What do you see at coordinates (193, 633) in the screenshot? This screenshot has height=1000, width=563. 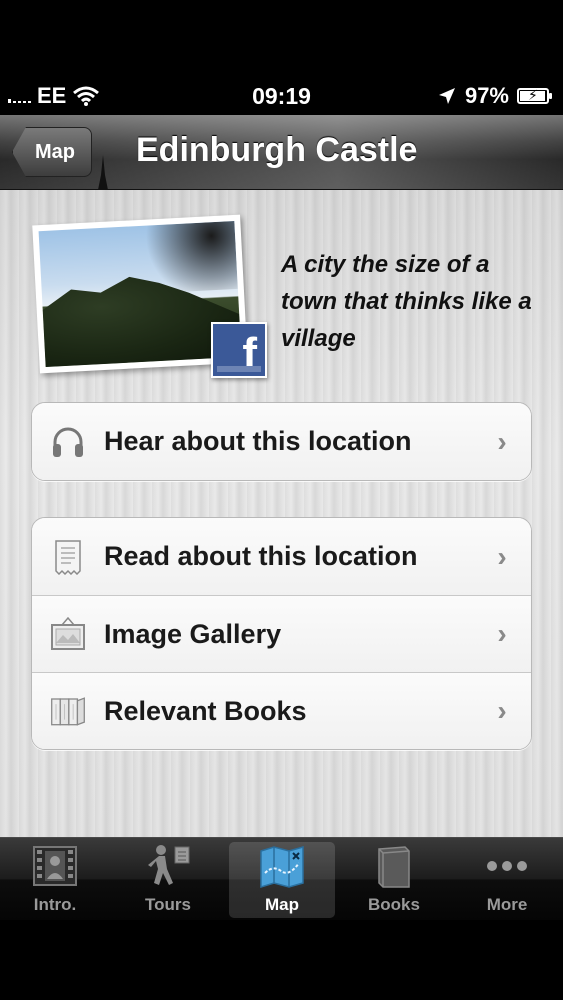 I see `menu-row-label: Image Gallery` at bounding box center [193, 633].